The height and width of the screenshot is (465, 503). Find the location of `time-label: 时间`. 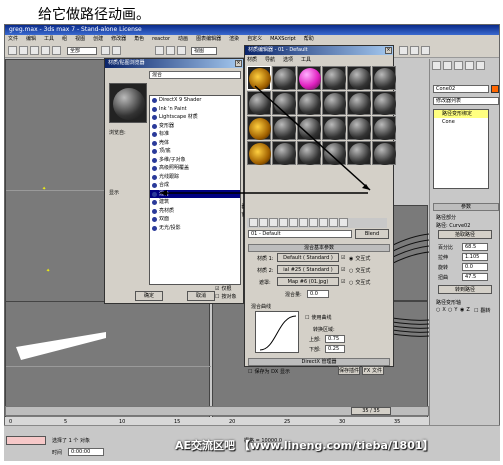

time-label: 时间 is located at coordinates (57, 453).